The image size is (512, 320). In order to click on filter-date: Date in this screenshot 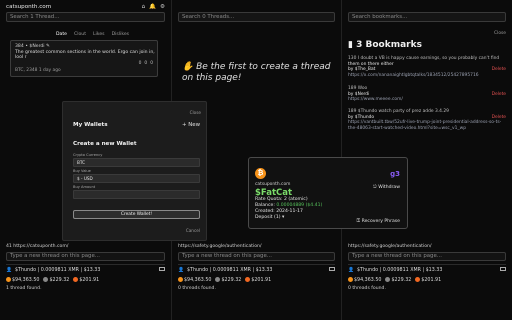, I will do `click(61, 34)`.